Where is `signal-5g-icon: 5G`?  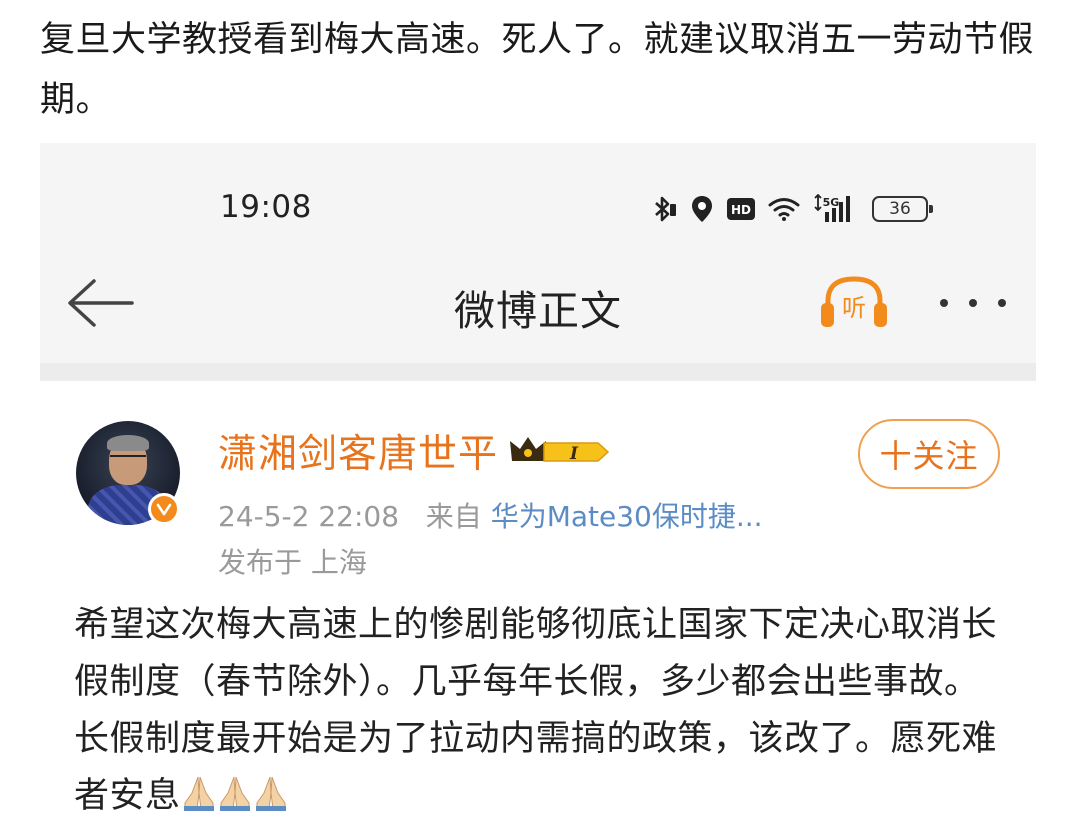
signal-5g-icon: 5G is located at coordinates (836, 209).